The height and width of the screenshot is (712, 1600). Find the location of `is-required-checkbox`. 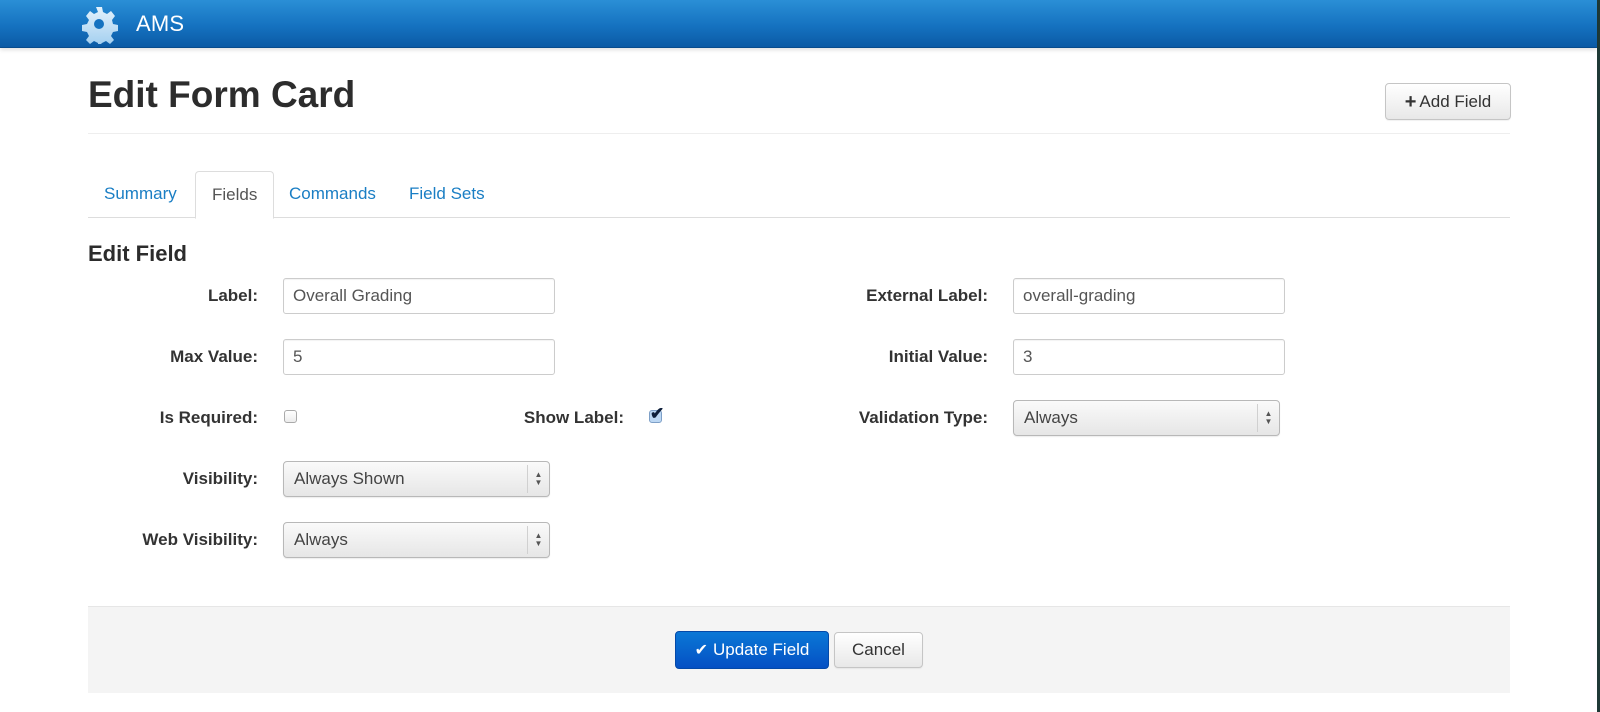

is-required-checkbox is located at coordinates (290, 416).